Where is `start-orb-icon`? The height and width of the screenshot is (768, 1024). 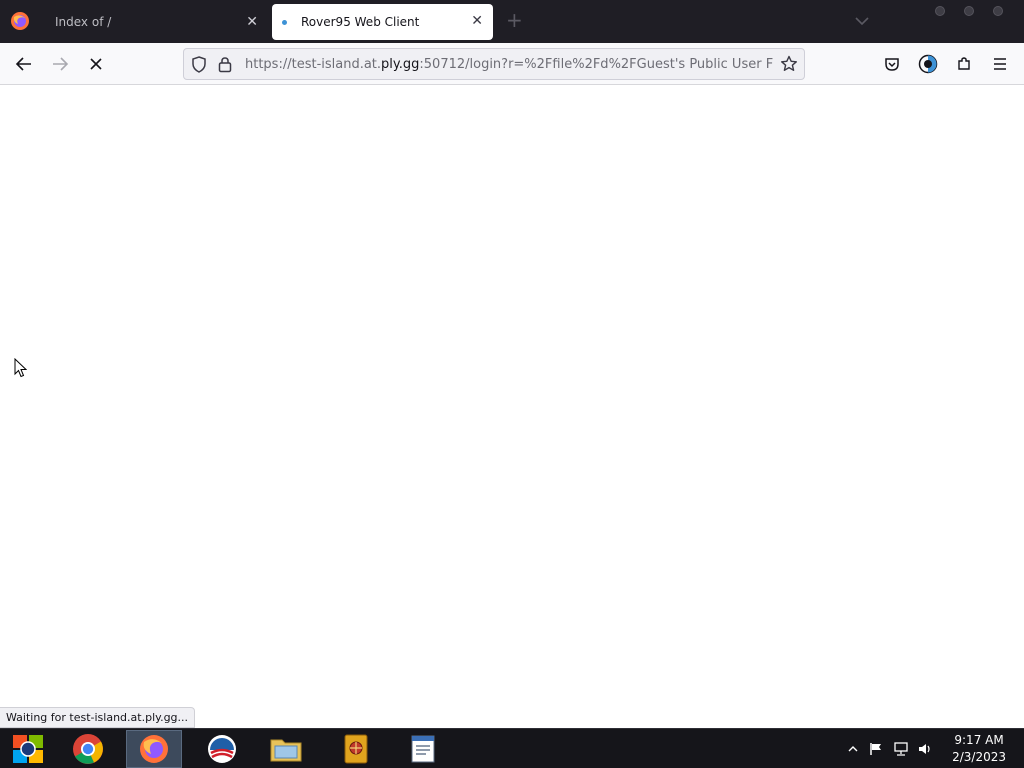 start-orb-icon is located at coordinates (28, 749).